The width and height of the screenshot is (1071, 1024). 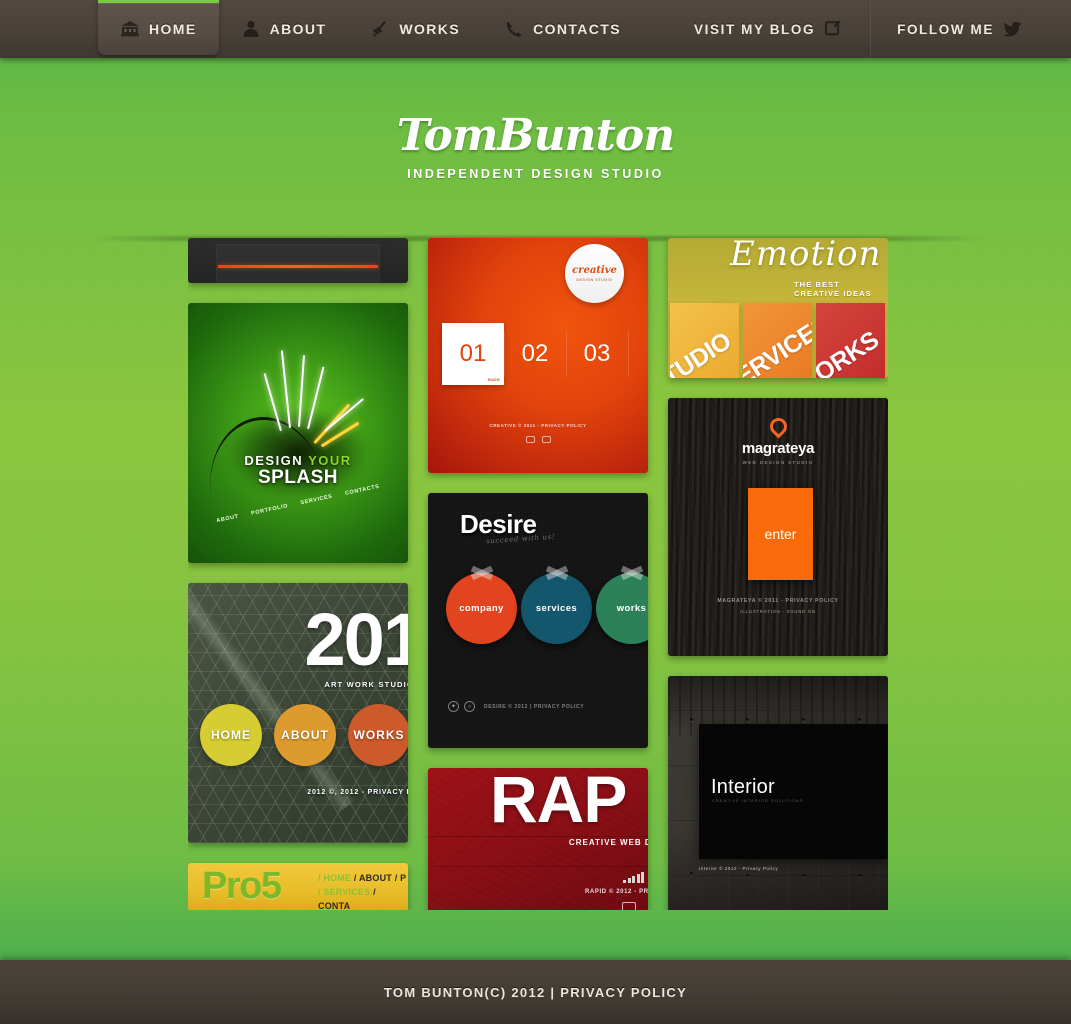 What do you see at coordinates (739, 868) in the screenshot?
I see `tile-footer: Interior © 2012 - Privacy Policy` at bounding box center [739, 868].